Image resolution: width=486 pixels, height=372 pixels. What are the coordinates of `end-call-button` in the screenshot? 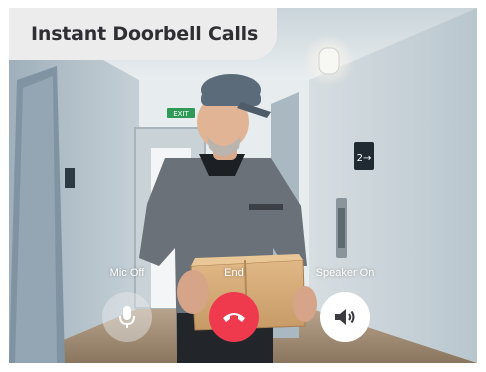 It's located at (234, 317).